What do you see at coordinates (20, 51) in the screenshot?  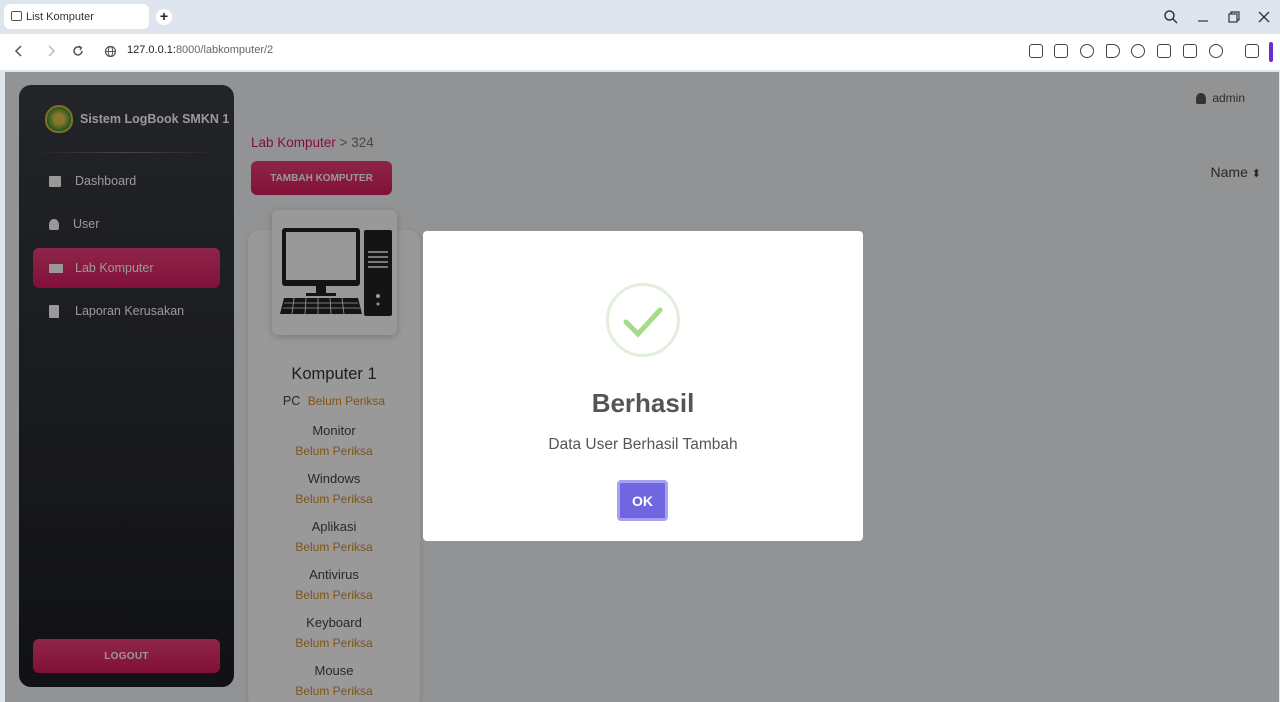 I see `back-icon` at bounding box center [20, 51].